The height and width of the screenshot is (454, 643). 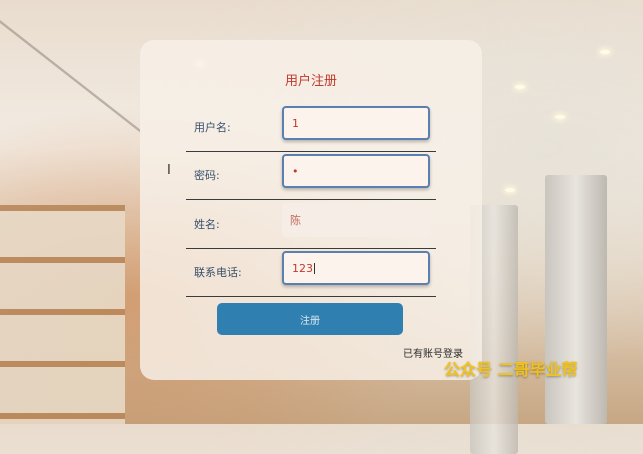 I want to click on phone-row: 联系电话: 123, so click(x=311, y=274).